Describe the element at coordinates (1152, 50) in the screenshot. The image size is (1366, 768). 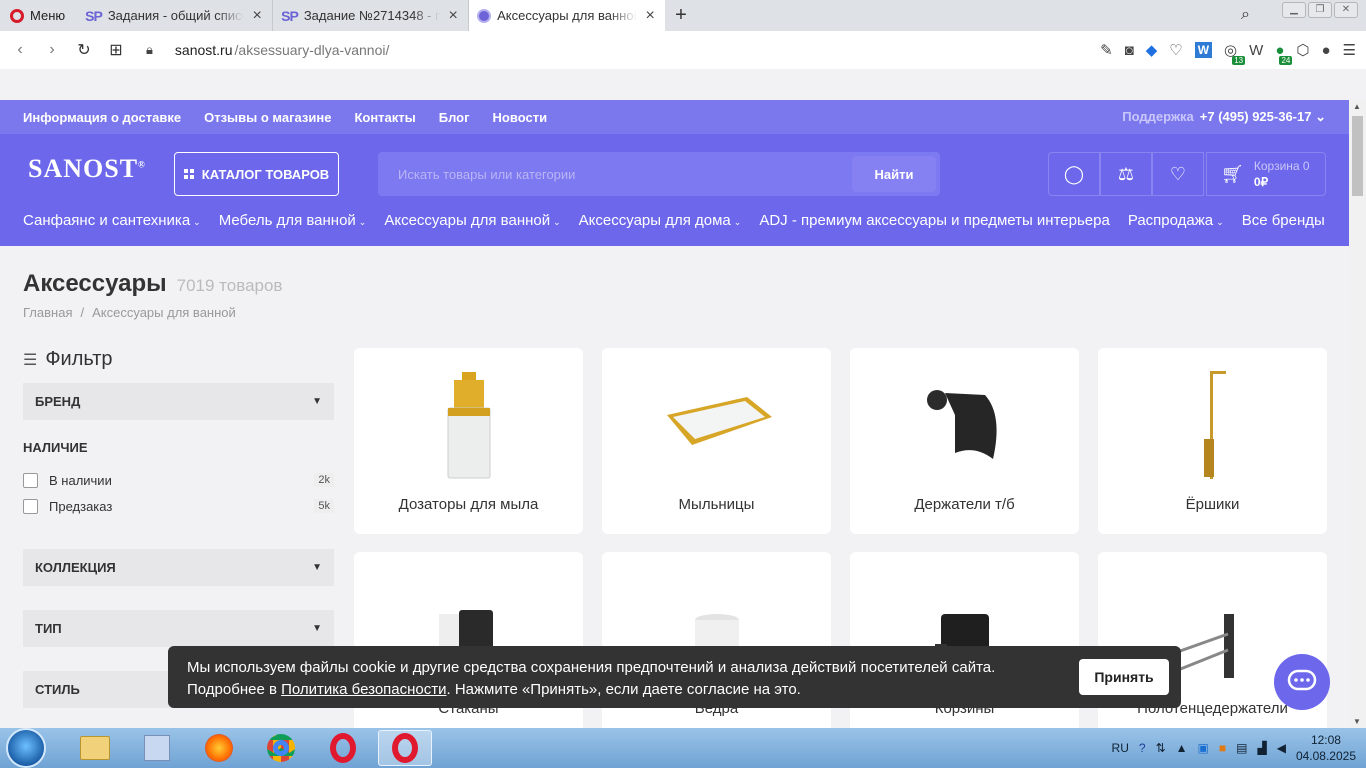
I see `shield-icon: ◆` at that location.